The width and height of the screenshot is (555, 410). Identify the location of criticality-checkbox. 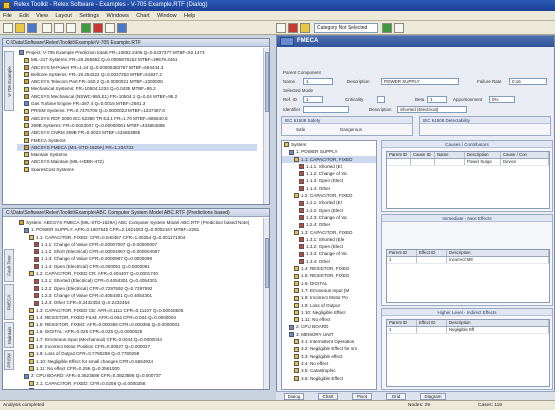
(381, 99).